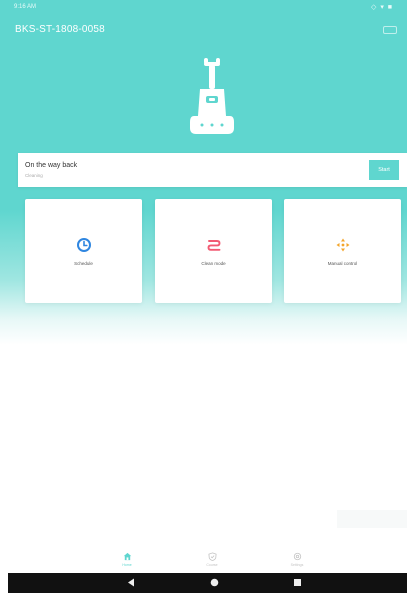 Image resolution: width=407 pixels, height=593 pixels. I want to click on schedule-card: Schedule, so click(83, 251).